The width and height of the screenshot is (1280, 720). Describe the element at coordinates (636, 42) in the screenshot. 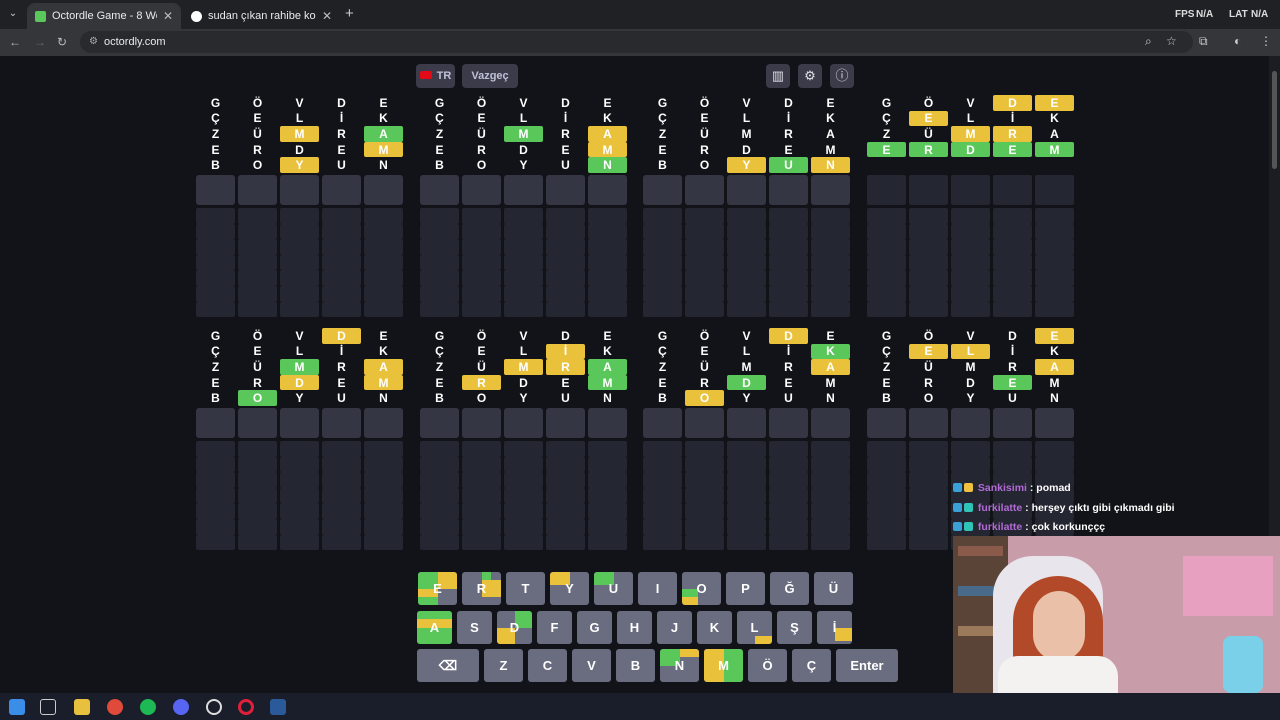

I see `url-bar: ⚙ octordly.com` at that location.